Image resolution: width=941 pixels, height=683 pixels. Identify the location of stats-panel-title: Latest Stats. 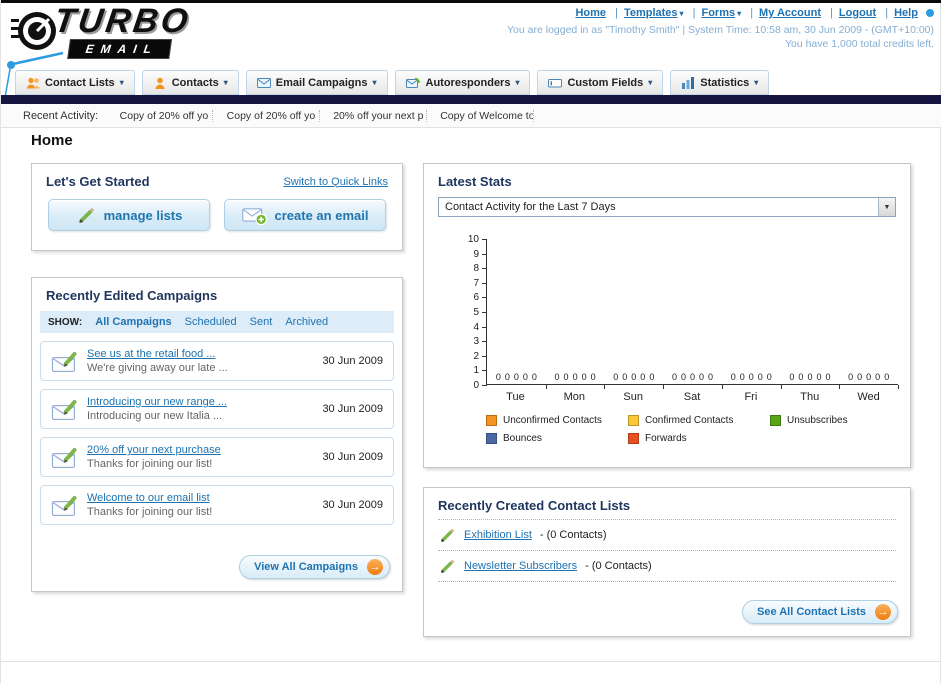
(475, 181).